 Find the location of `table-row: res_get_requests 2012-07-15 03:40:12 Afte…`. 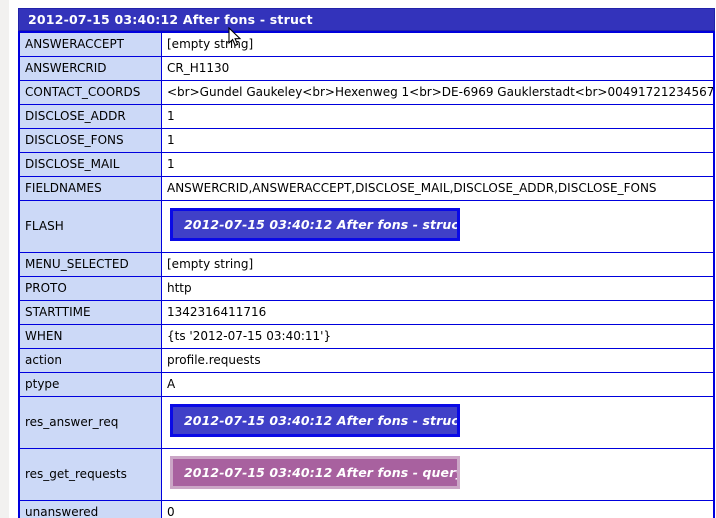

table-row: res_get_requests 2012-07-15 03:40:12 Afte… is located at coordinates (366, 474).